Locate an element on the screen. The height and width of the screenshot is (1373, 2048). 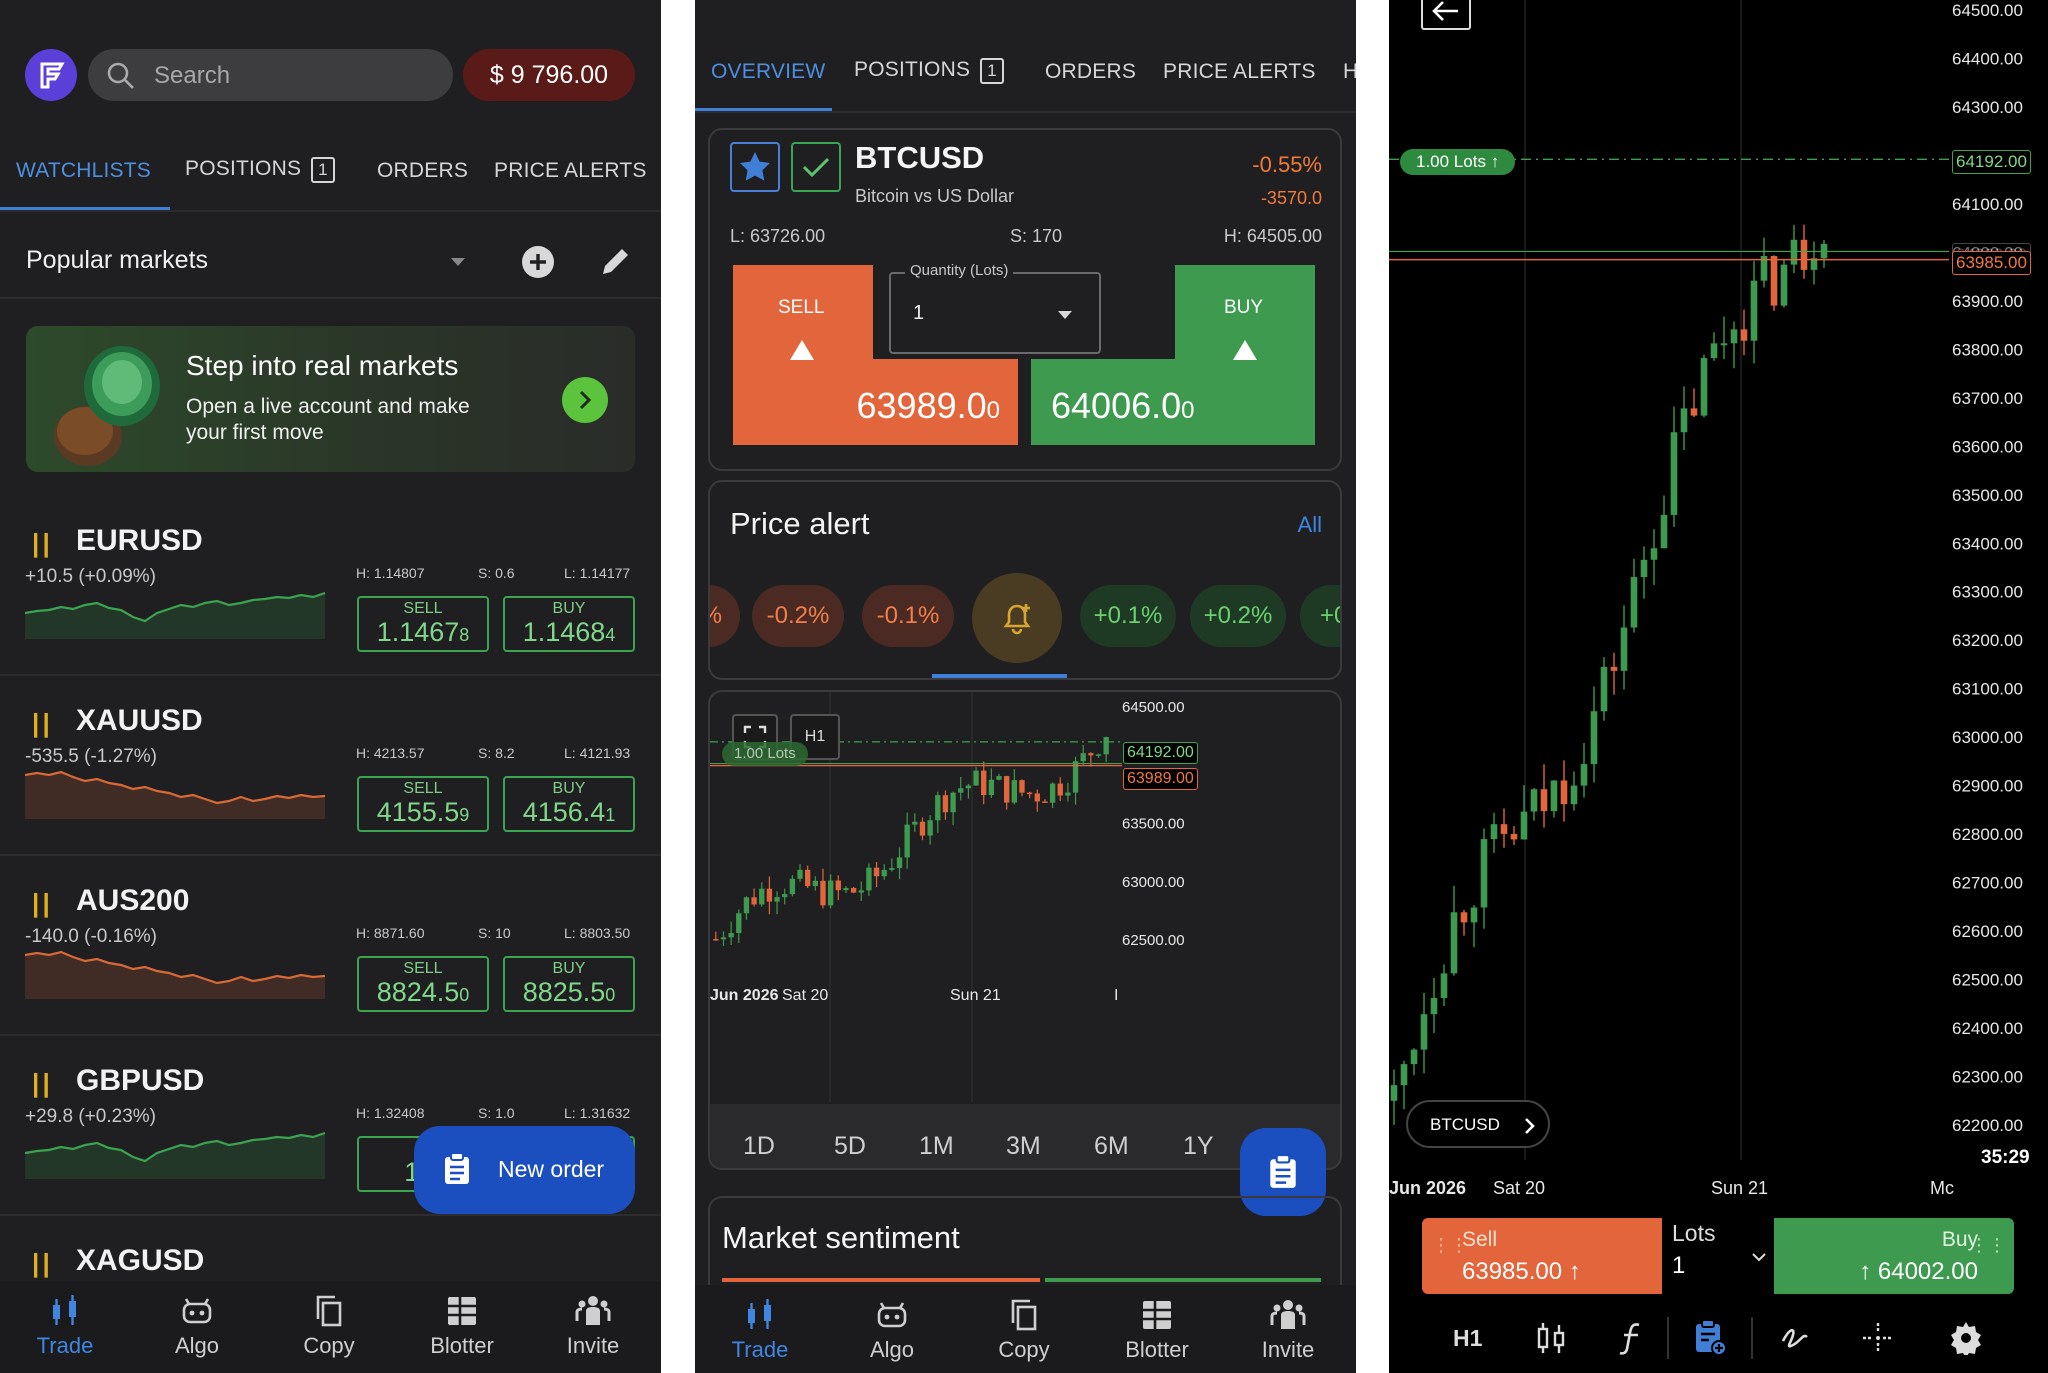
watchlist-selector: Popular markets is located at coordinates (251, 264).